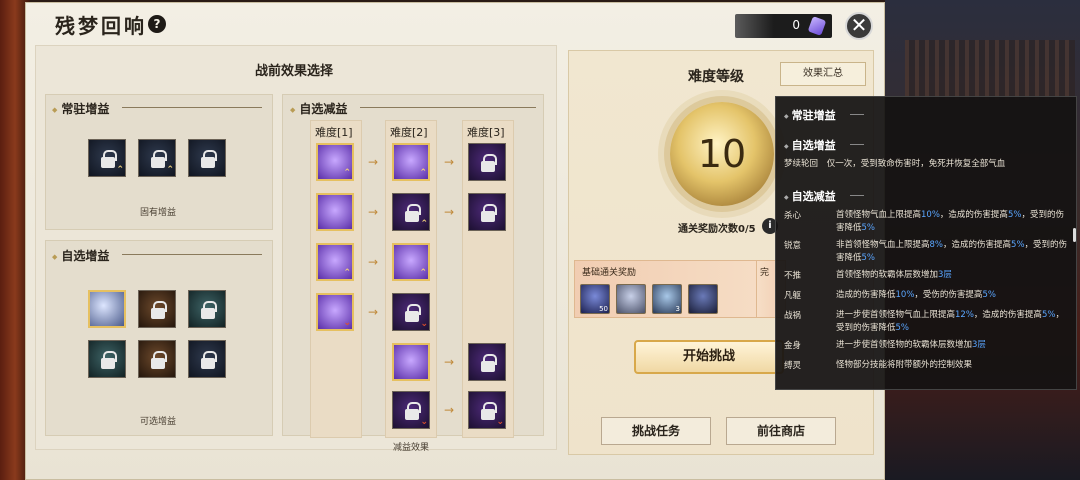 Image resolution: width=1080 pixels, height=480 pixels. Describe the element at coordinates (1074, 235) in the screenshot. I see `tooltip-scrollbar` at that location.